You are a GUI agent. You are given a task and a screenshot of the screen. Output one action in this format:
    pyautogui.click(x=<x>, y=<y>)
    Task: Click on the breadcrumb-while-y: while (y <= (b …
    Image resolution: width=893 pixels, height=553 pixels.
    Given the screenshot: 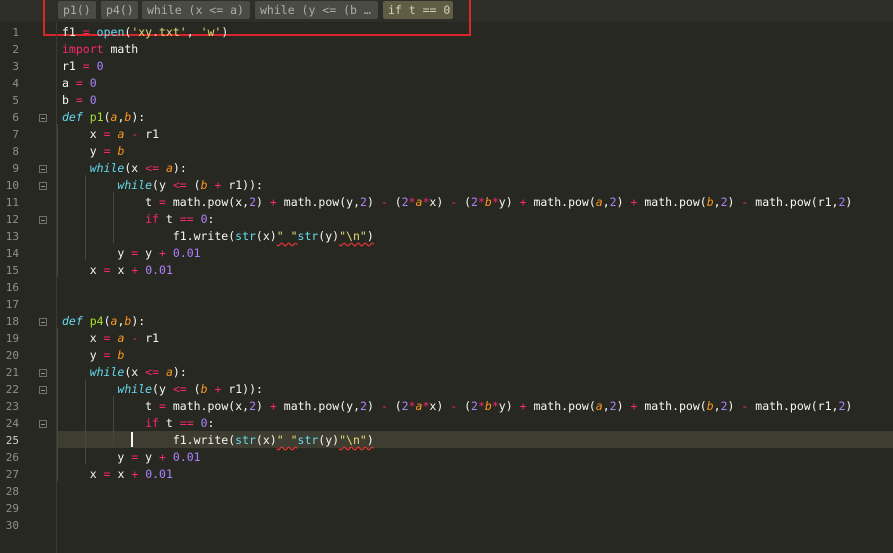 What is the action you would take?
    pyautogui.click(x=316, y=10)
    